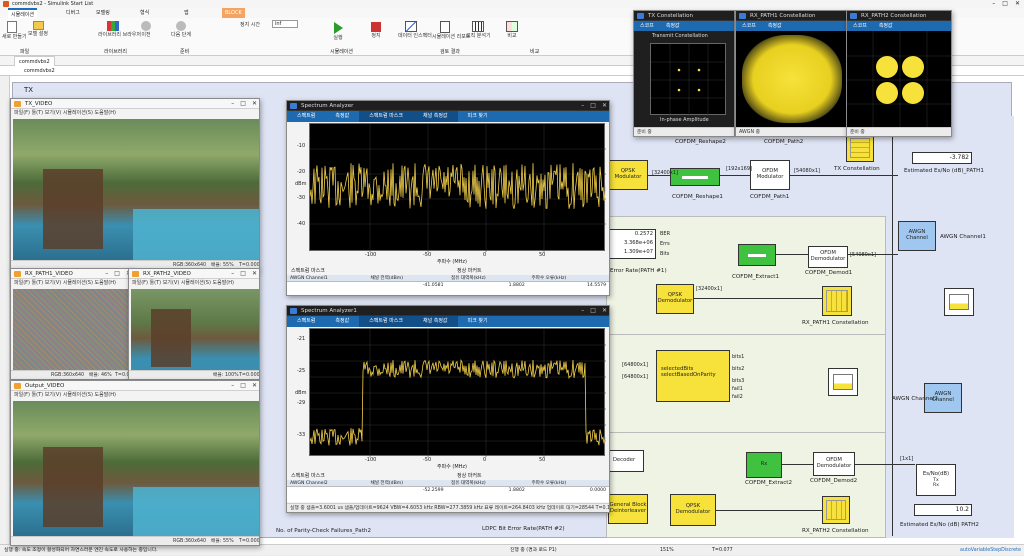  I want to click on tab-format: 형식, so click(144, 13).